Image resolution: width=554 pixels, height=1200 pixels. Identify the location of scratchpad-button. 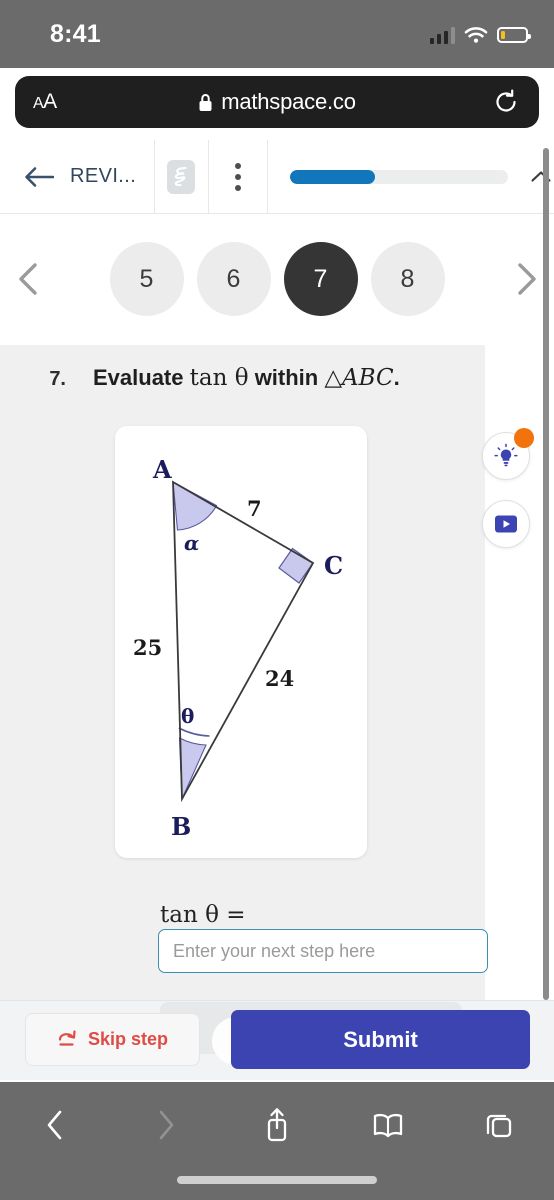
(181, 176).